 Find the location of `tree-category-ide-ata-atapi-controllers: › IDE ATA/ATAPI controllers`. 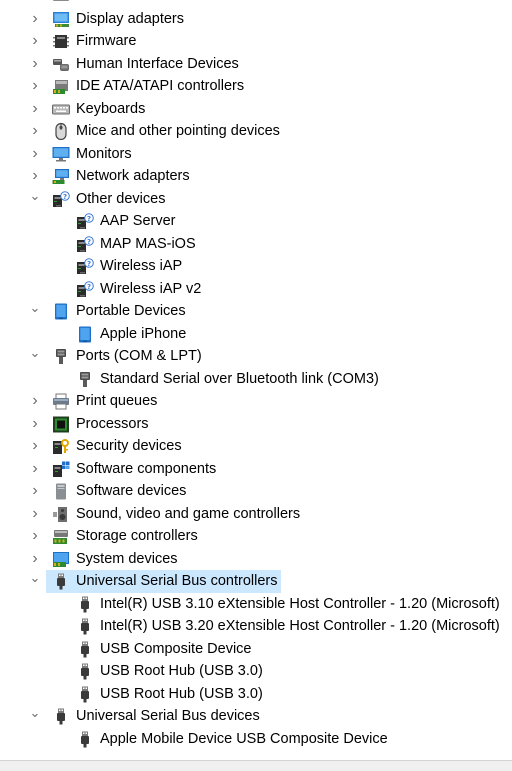

tree-category-ide-ata-atapi-controllers: › IDE ATA/ATAPI controllers is located at coordinates (256, 86).